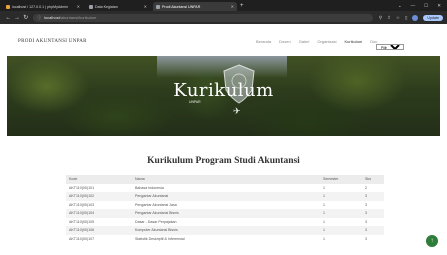 Image resolution: width=447 pixels, height=255 pixels. What do you see at coordinates (99, 196) in the screenshot?
I see `cell-kode: AKT110(00)102` at bounding box center [99, 196].